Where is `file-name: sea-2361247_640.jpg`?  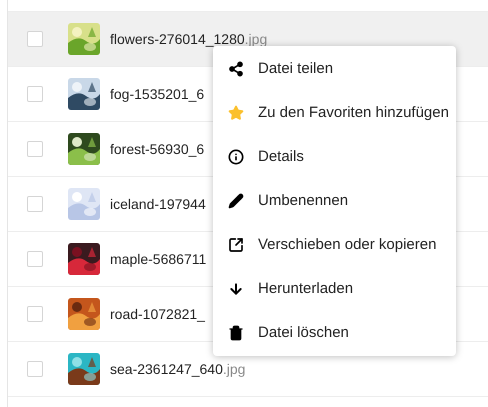 file-name: sea-2361247_640.jpg is located at coordinates (178, 369).